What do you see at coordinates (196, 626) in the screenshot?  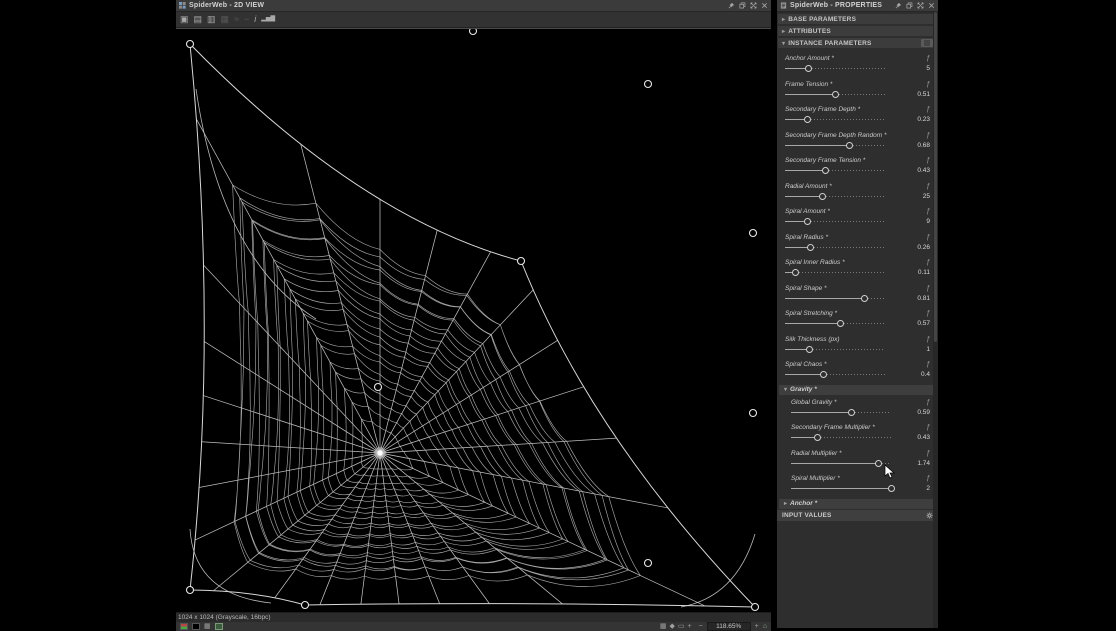 I see `background-color-swatch` at bounding box center [196, 626].